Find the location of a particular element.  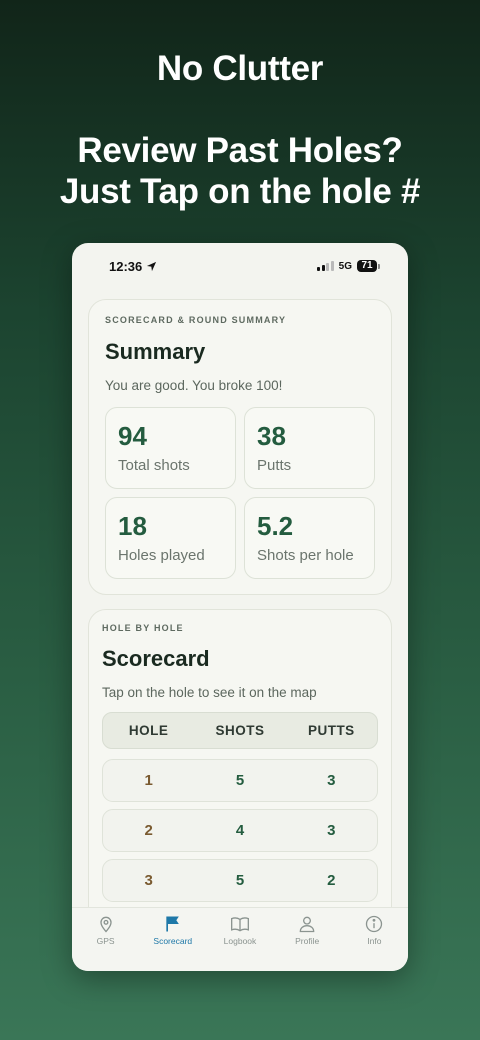

stat-total-shots: 94 Total shots is located at coordinates (170, 448).